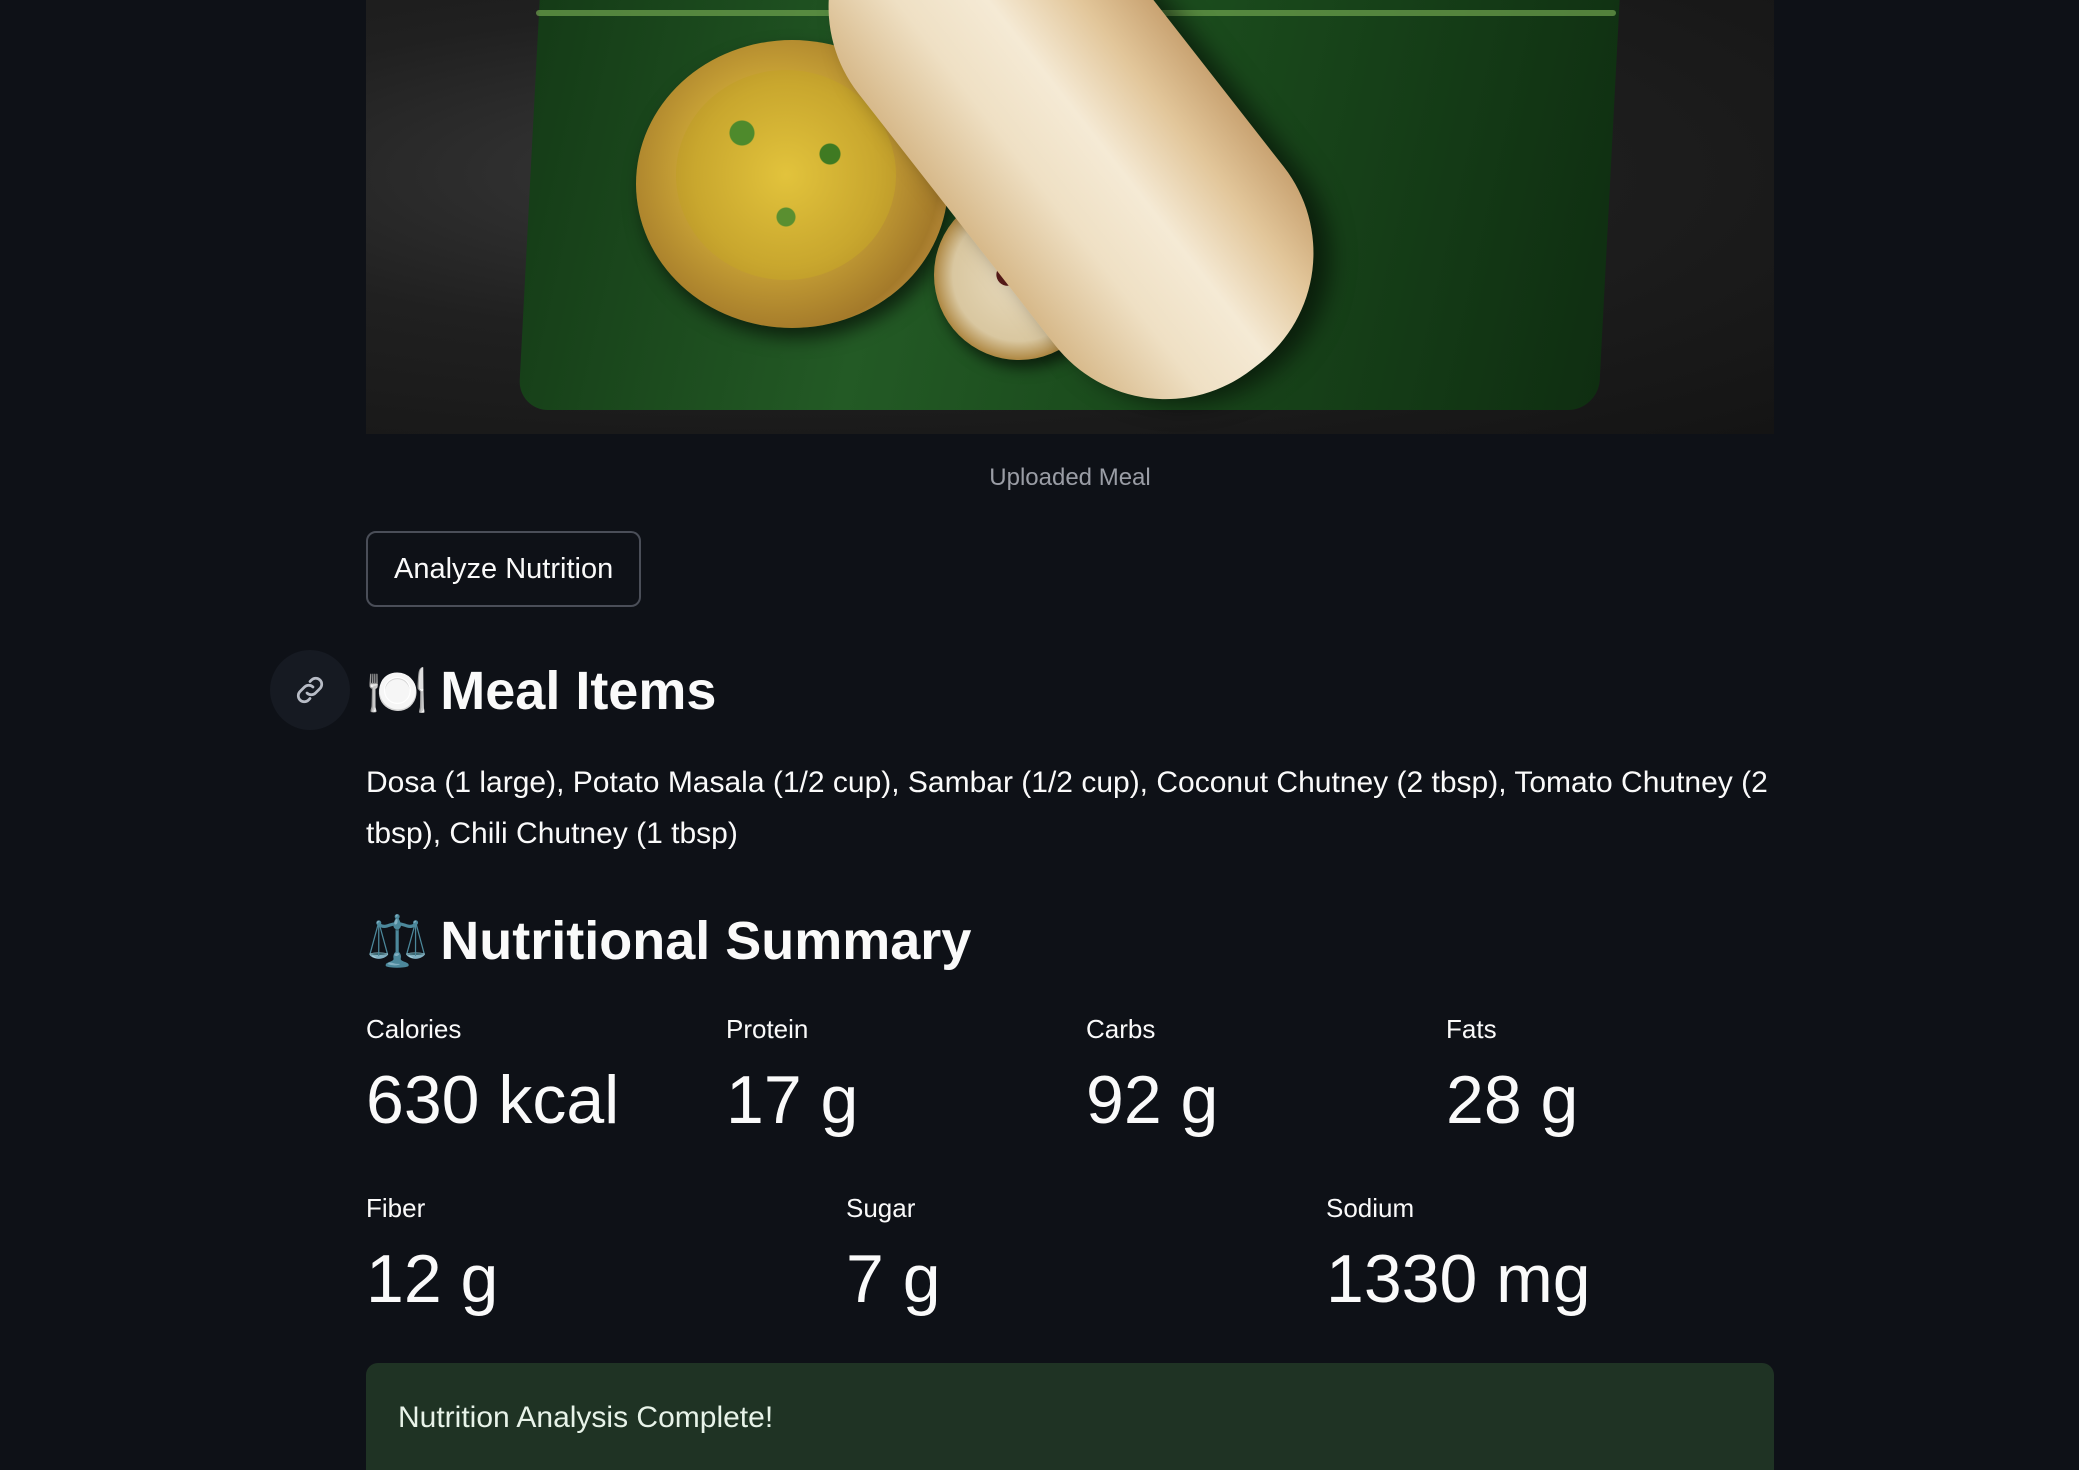  Describe the element at coordinates (706, 941) in the screenshot. I see `nutritional-summary-title: Nutritional Summary` at that location.